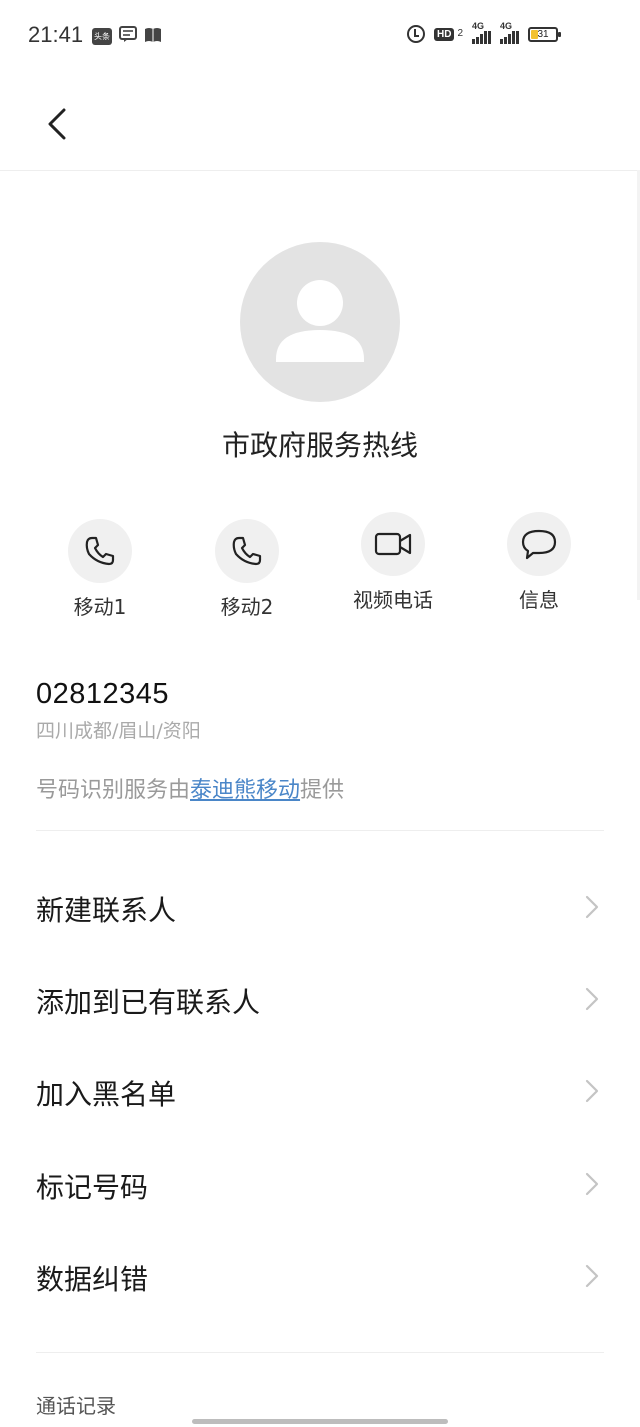  Describe the element at coordinates (100, 607) in the screenshot. I see `call-sim1-label: 移动1` at that location.